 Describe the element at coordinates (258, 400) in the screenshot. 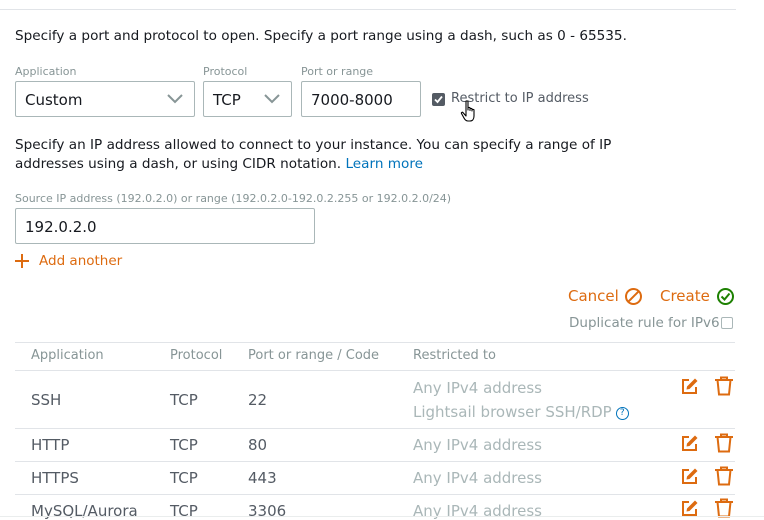

I see `cell-port: 22` at that location.